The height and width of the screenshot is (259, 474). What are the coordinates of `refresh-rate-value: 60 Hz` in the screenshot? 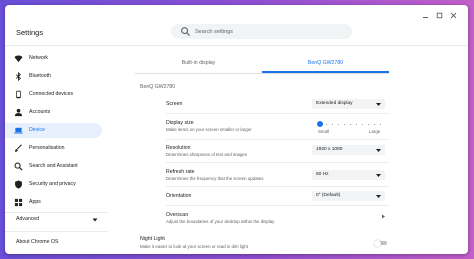 It's located at (322, 175).